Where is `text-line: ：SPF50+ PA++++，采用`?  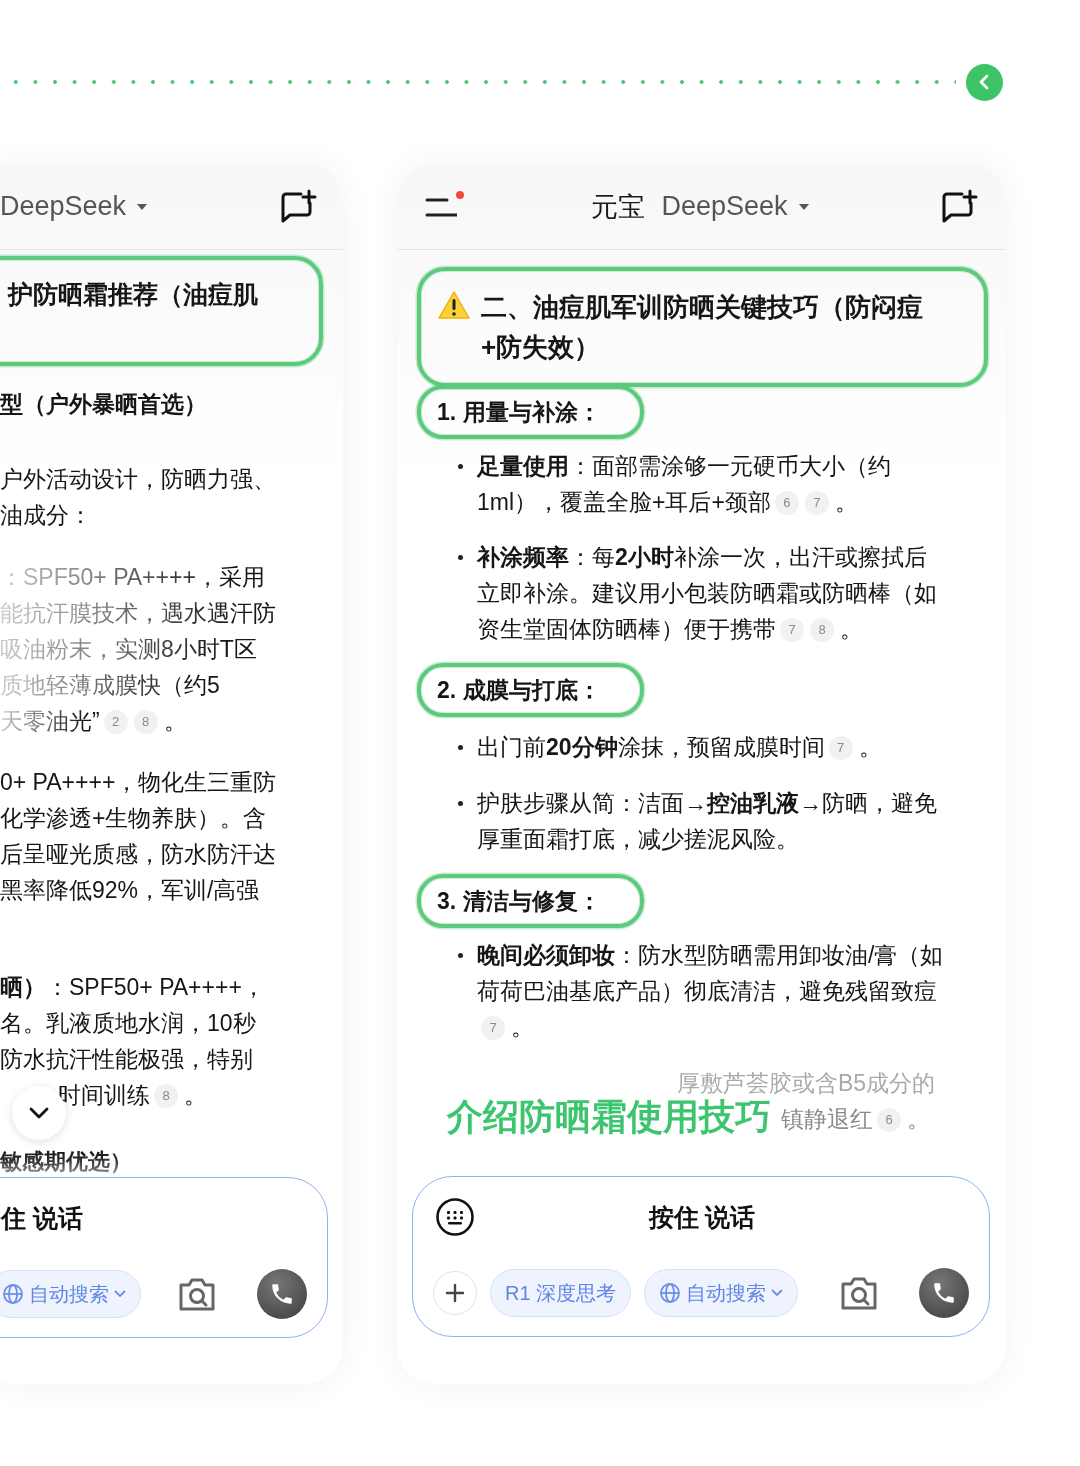
text-line: ：SPF50+ PA++++，采用 is located at coordinates (132, 577).